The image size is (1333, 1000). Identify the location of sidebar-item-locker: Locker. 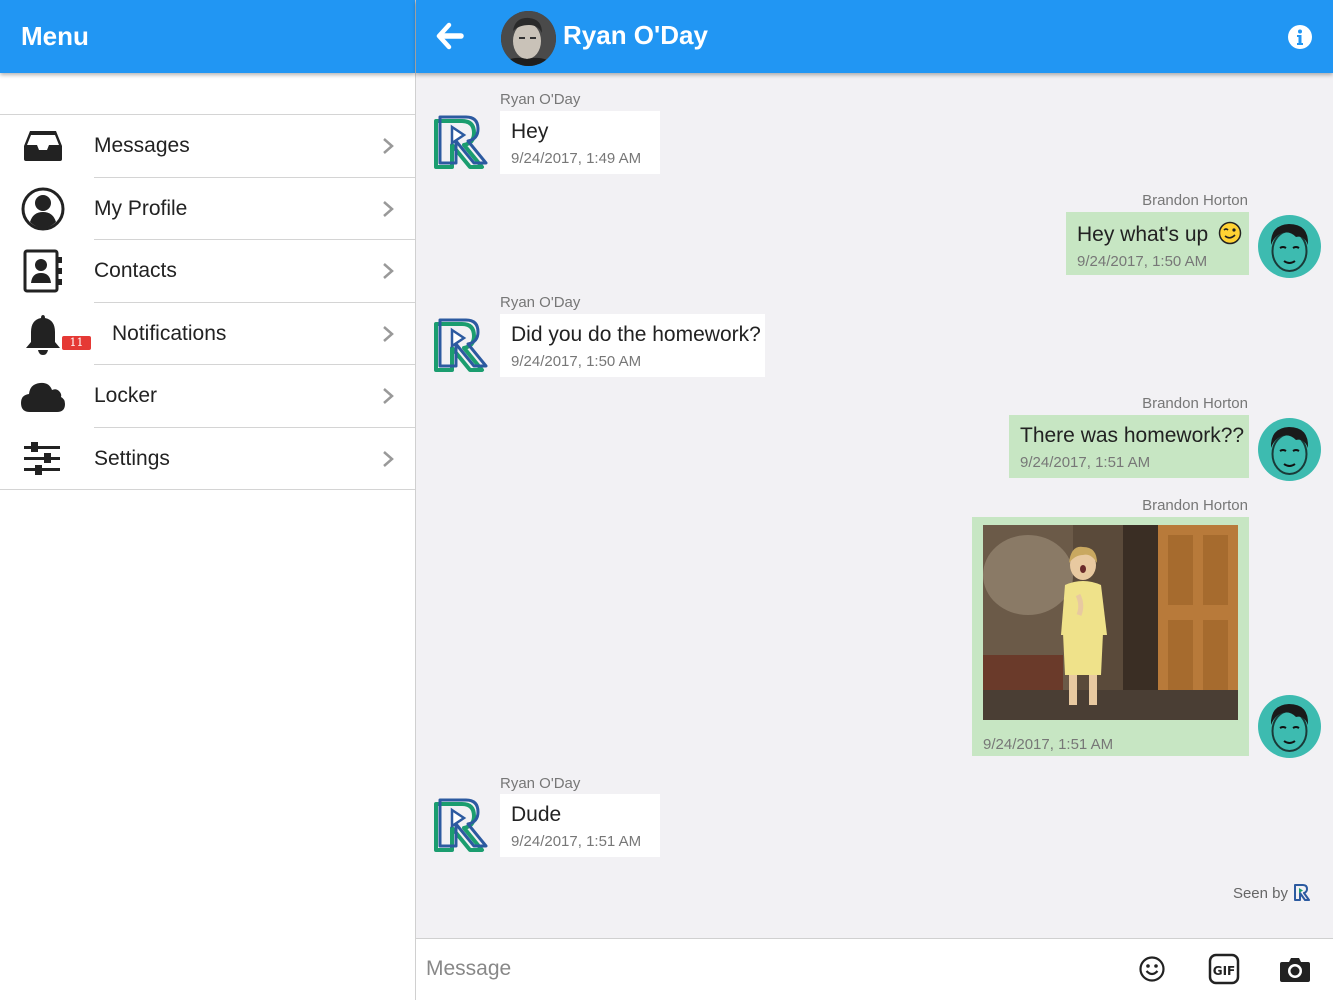
(207, 396).